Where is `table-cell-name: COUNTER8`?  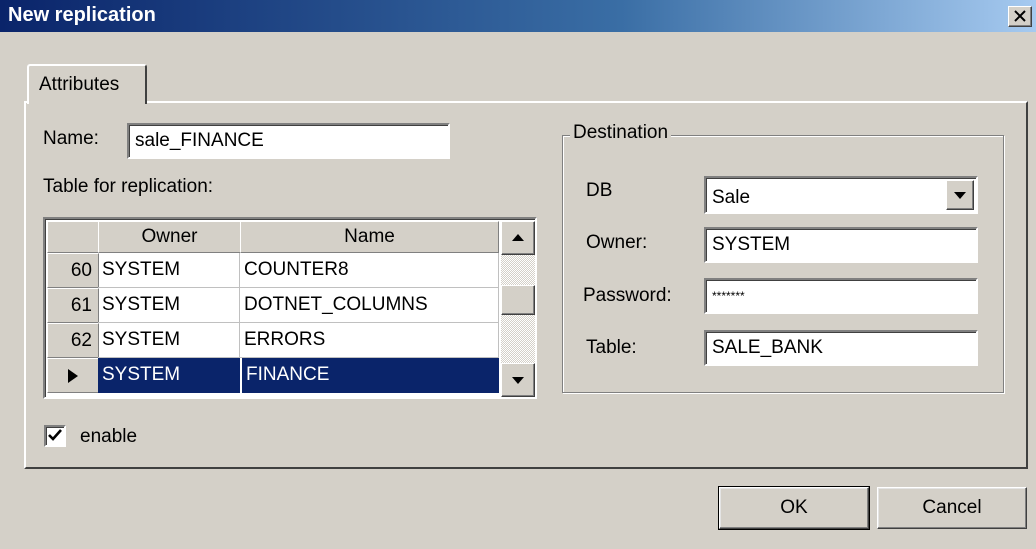 table-cell-name: COUNTER8 is located at coordinates (369, 270).